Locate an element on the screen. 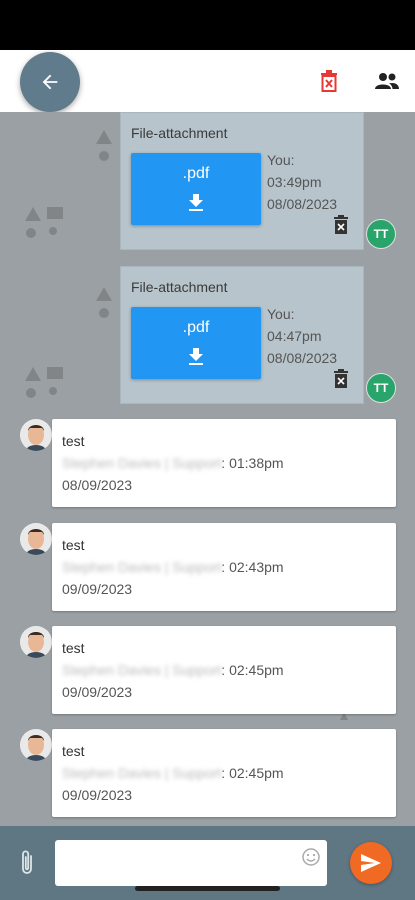 The height and width of the screenshot is (900, 415). people-icon is located at coordinates (387, 81).